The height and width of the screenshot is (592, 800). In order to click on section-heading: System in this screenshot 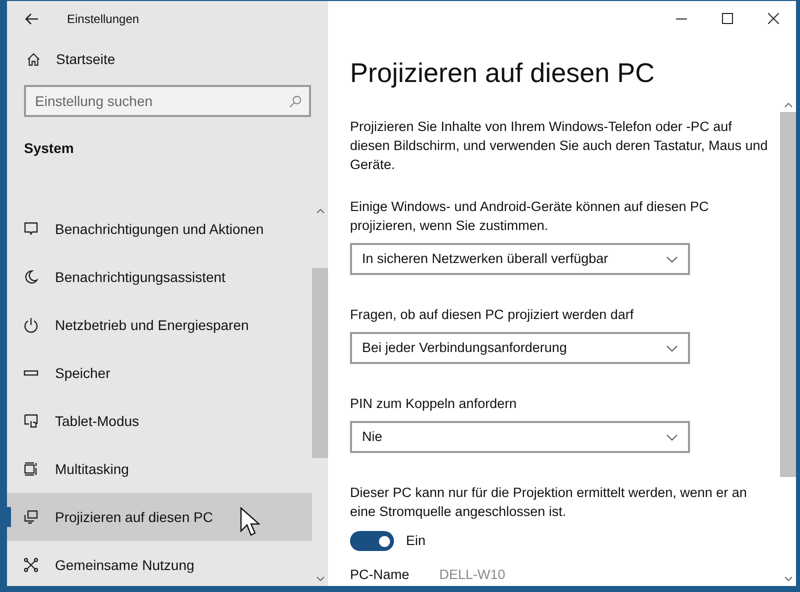, I will do `click(49, 148)`.